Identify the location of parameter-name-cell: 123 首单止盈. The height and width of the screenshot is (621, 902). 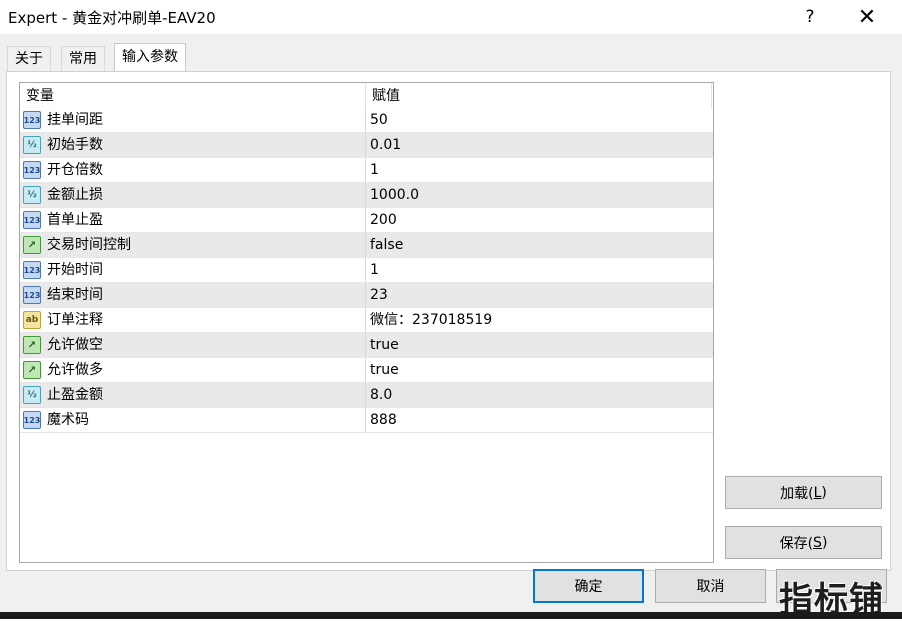
(193, 220).